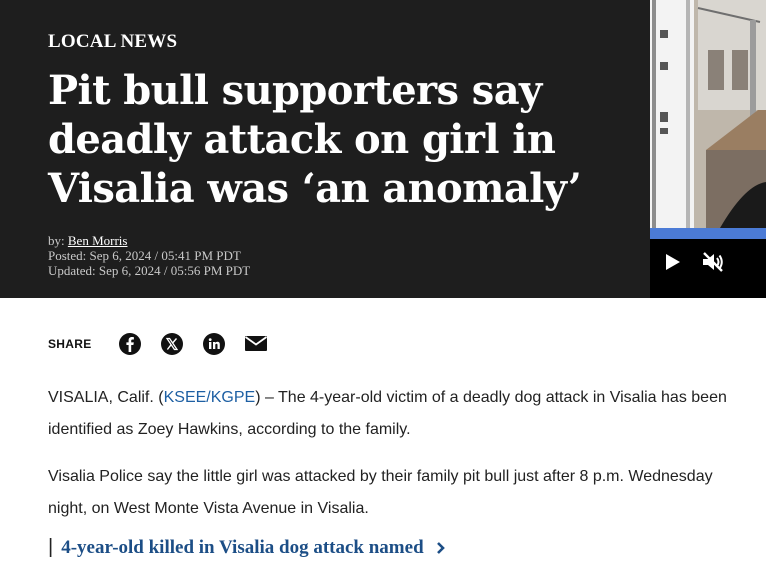 This screenshot has width=766, height=575. Describe the element at coordinates (172, 344) in the screenshot. I see `x-icon` at that location.